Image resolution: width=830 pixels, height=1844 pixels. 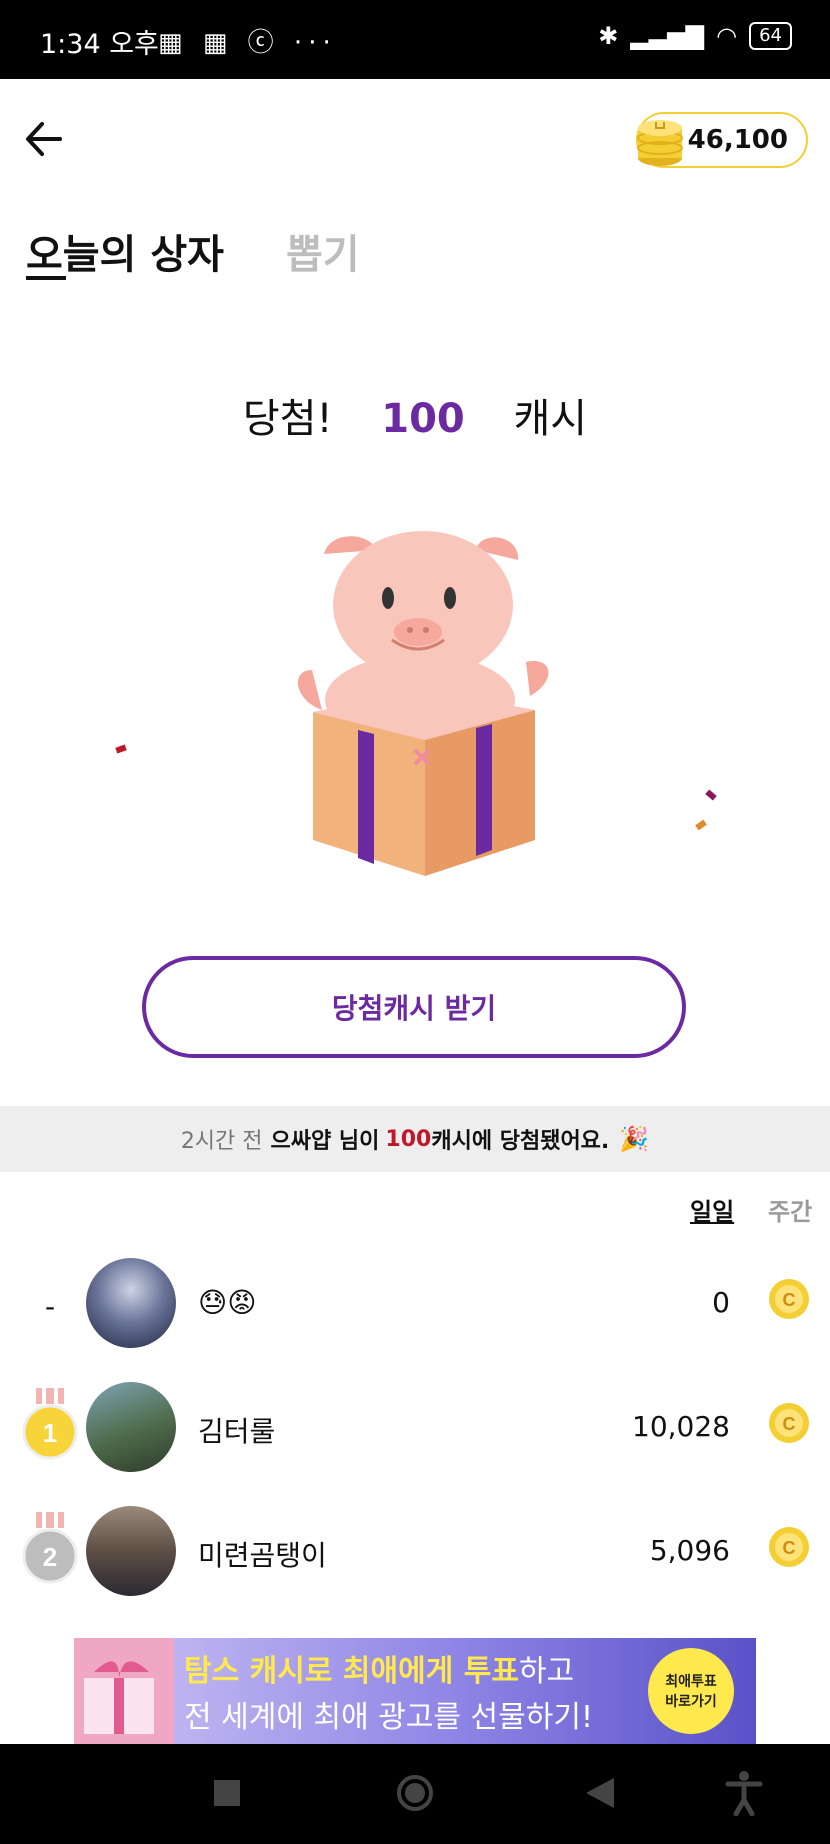 What do you see at coordinates (124, 1691) in the screenshot?
I see `gift-box-icon` at bounding box center [124, 1691].